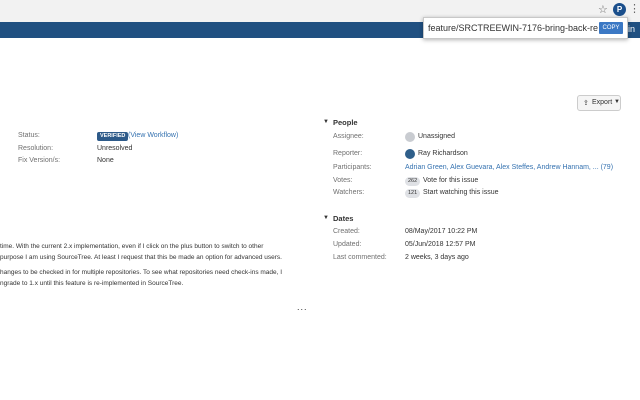 The image size is (640, 400). I want to click on browser-menu-icon: ⋮, so click(634, 9).